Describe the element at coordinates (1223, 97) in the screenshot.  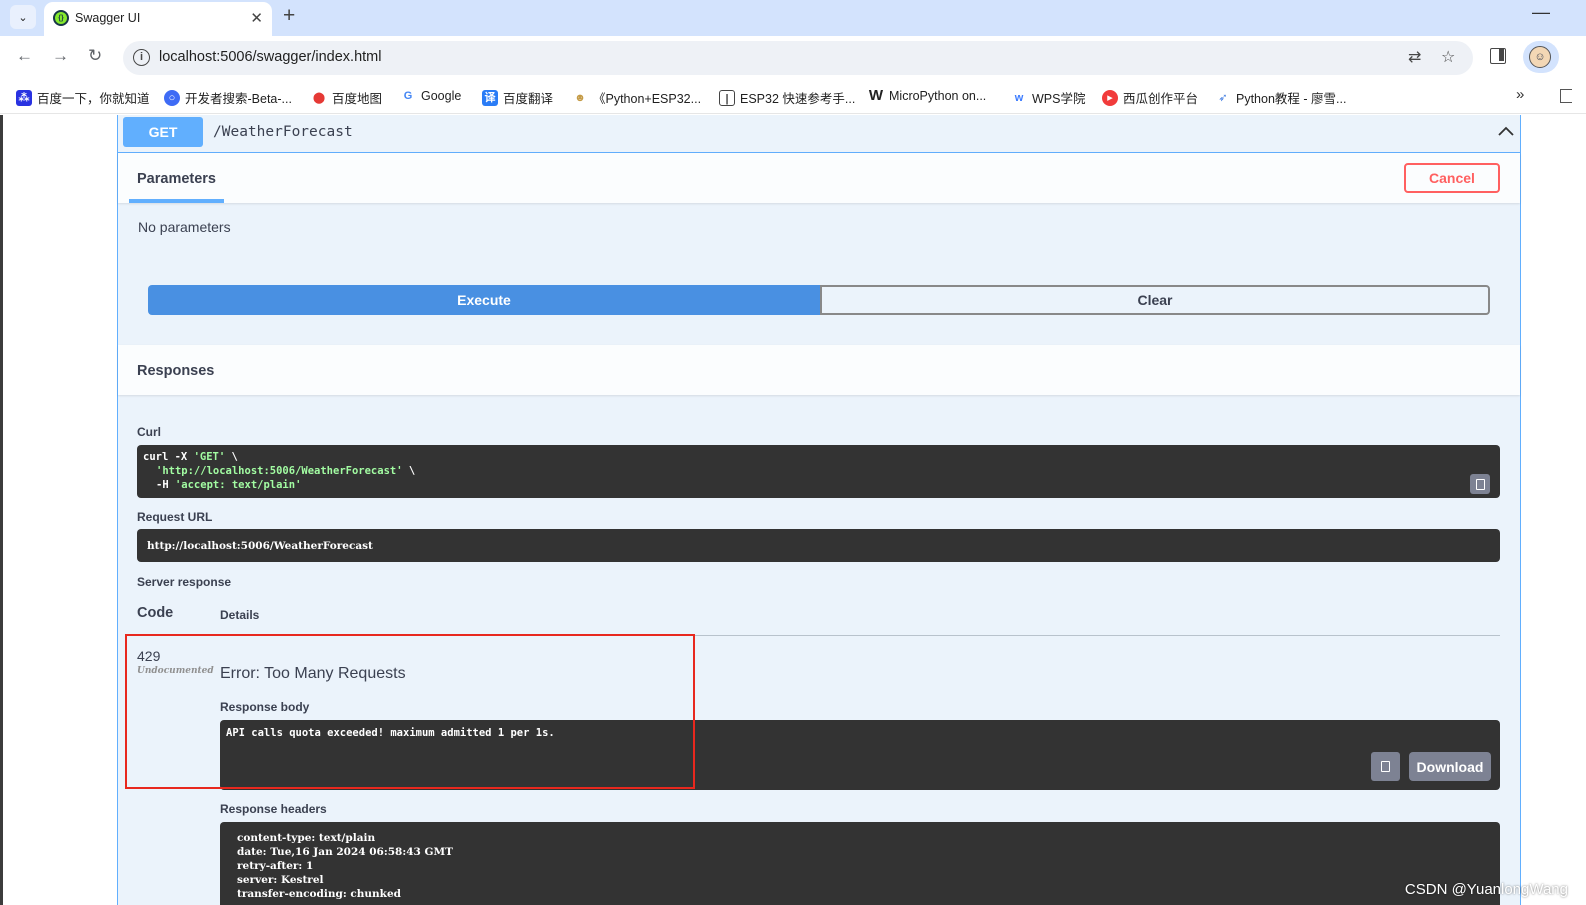
I see `rocket-icon: ➶` at that location.